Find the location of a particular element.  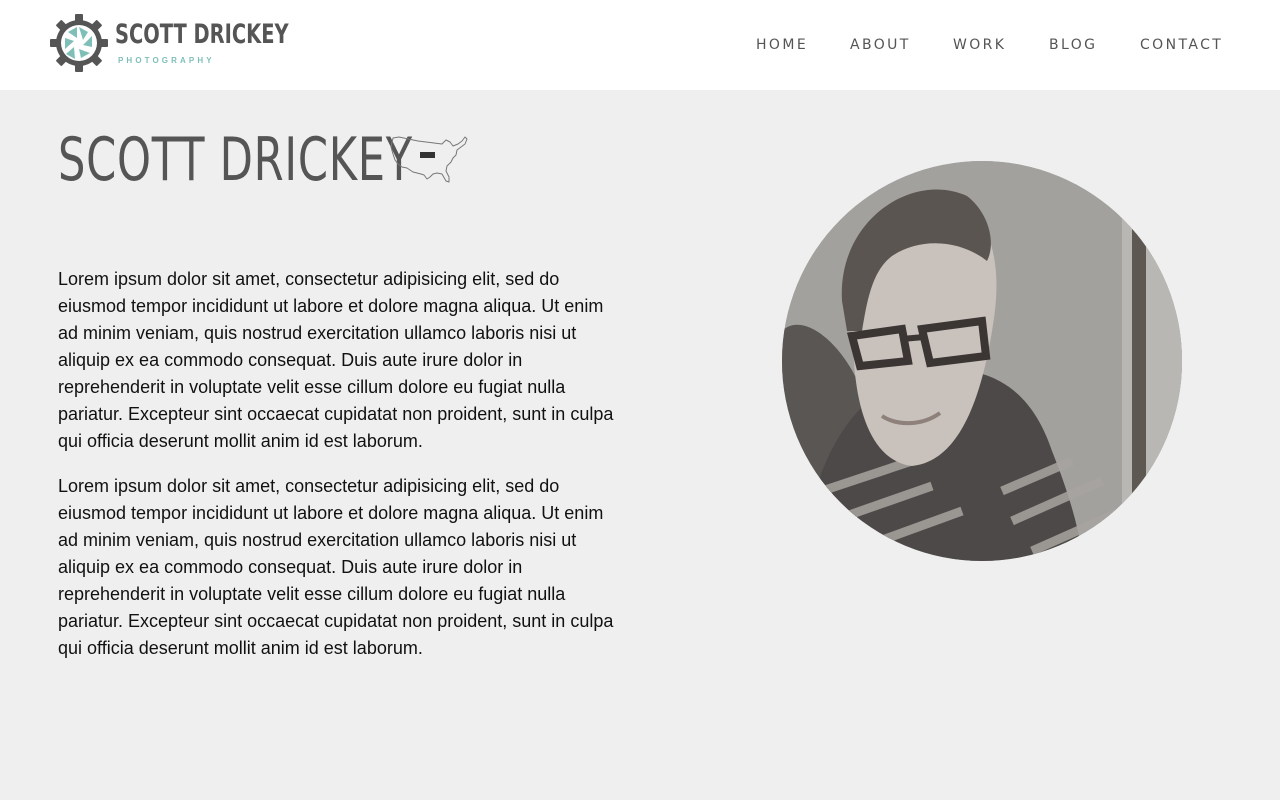

site-logo: SCOTT DRICKEY PHOTOGRAPHY is located at coordinates (169, 43).